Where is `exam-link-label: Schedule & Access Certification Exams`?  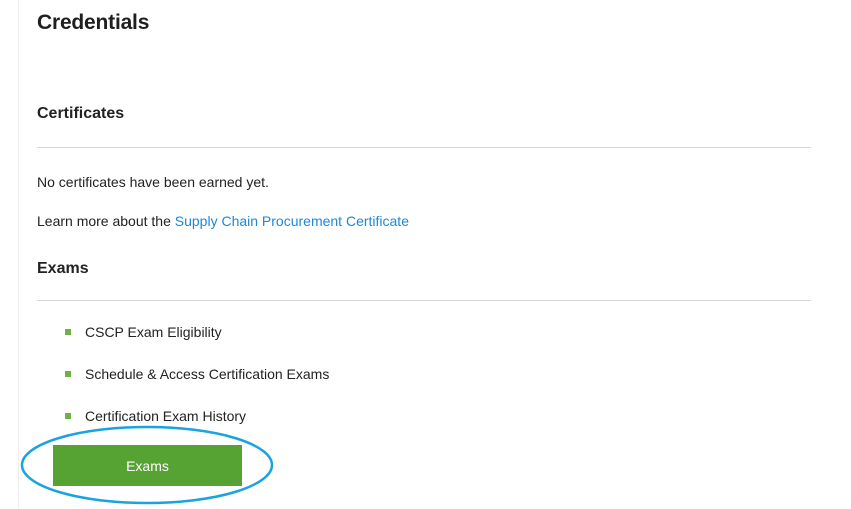
exam-link-label: Schedule & Access Certification Exams is located at coordinates (207, 374).